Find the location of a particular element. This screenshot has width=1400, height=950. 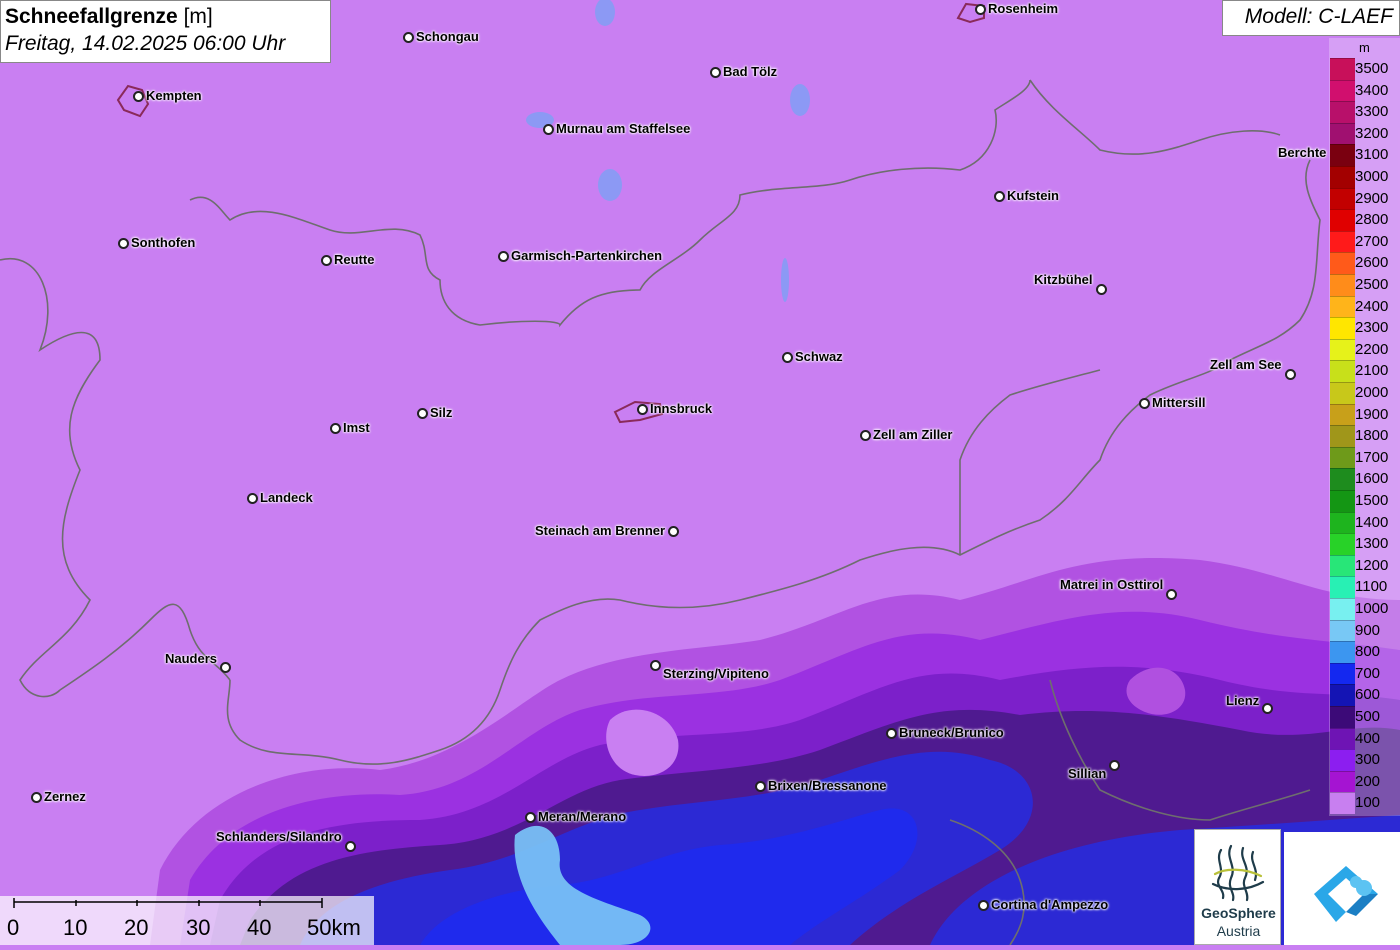

city-marker-zell-am-see is located at coordinates (1290, 374).